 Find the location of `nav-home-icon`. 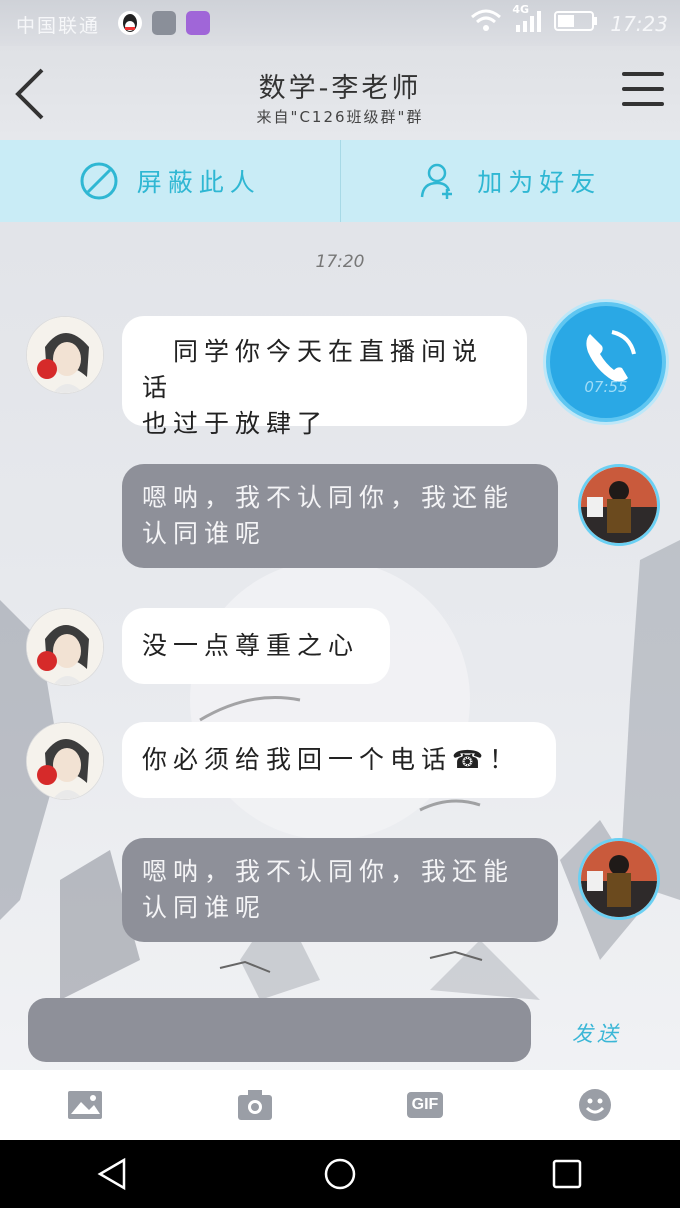

nav-home-icon is located at coordinates (340, 1174).